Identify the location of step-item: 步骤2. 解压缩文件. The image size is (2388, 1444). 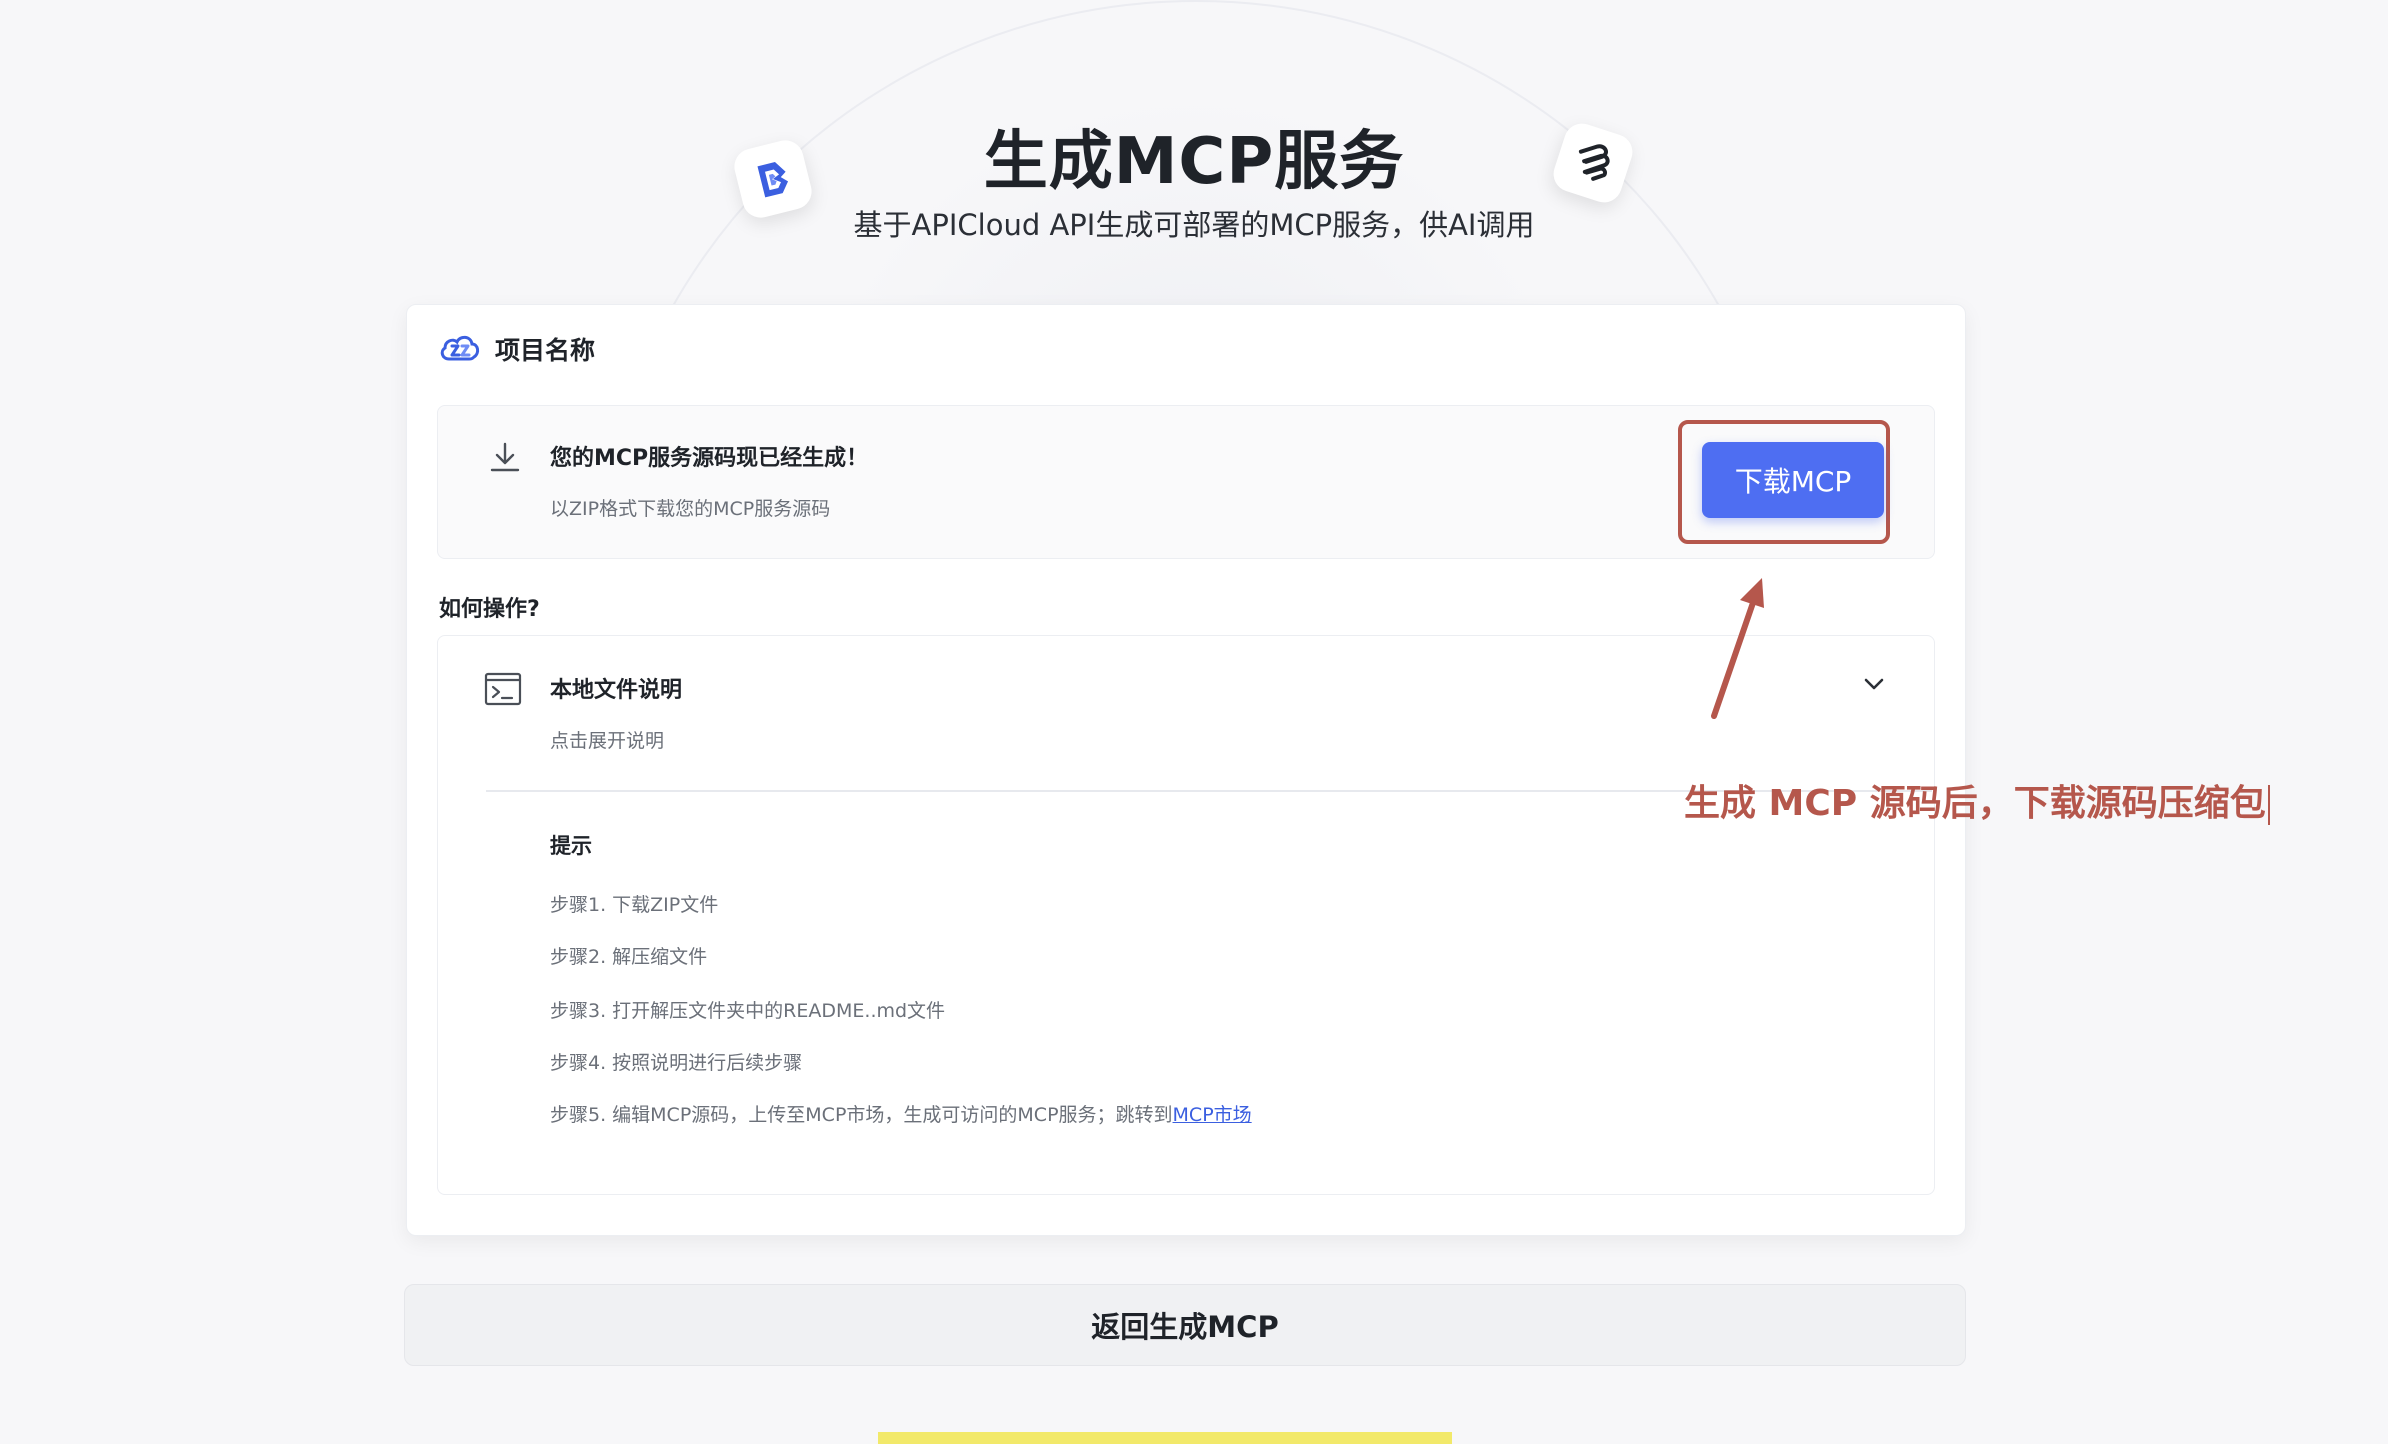
(629, 957).